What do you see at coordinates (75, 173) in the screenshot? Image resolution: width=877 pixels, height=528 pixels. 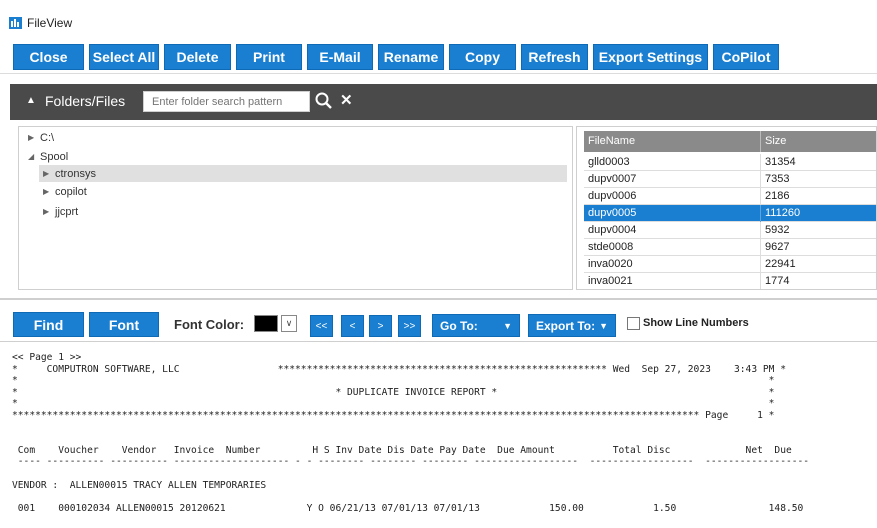 I see `tree-item-label: ctronsys` at bounding box center [75, 173].